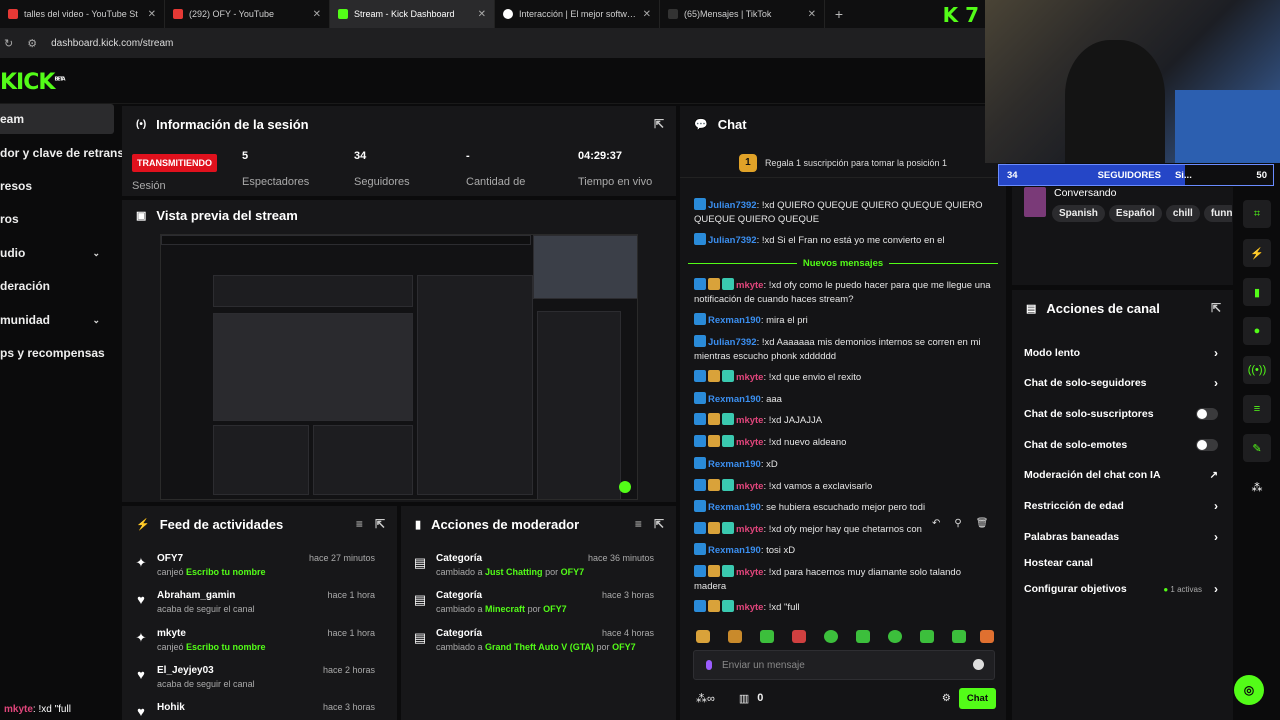  I want to click on browser-tab-5: (65)Mensajes | TikTok ✕, so click(742, 14).